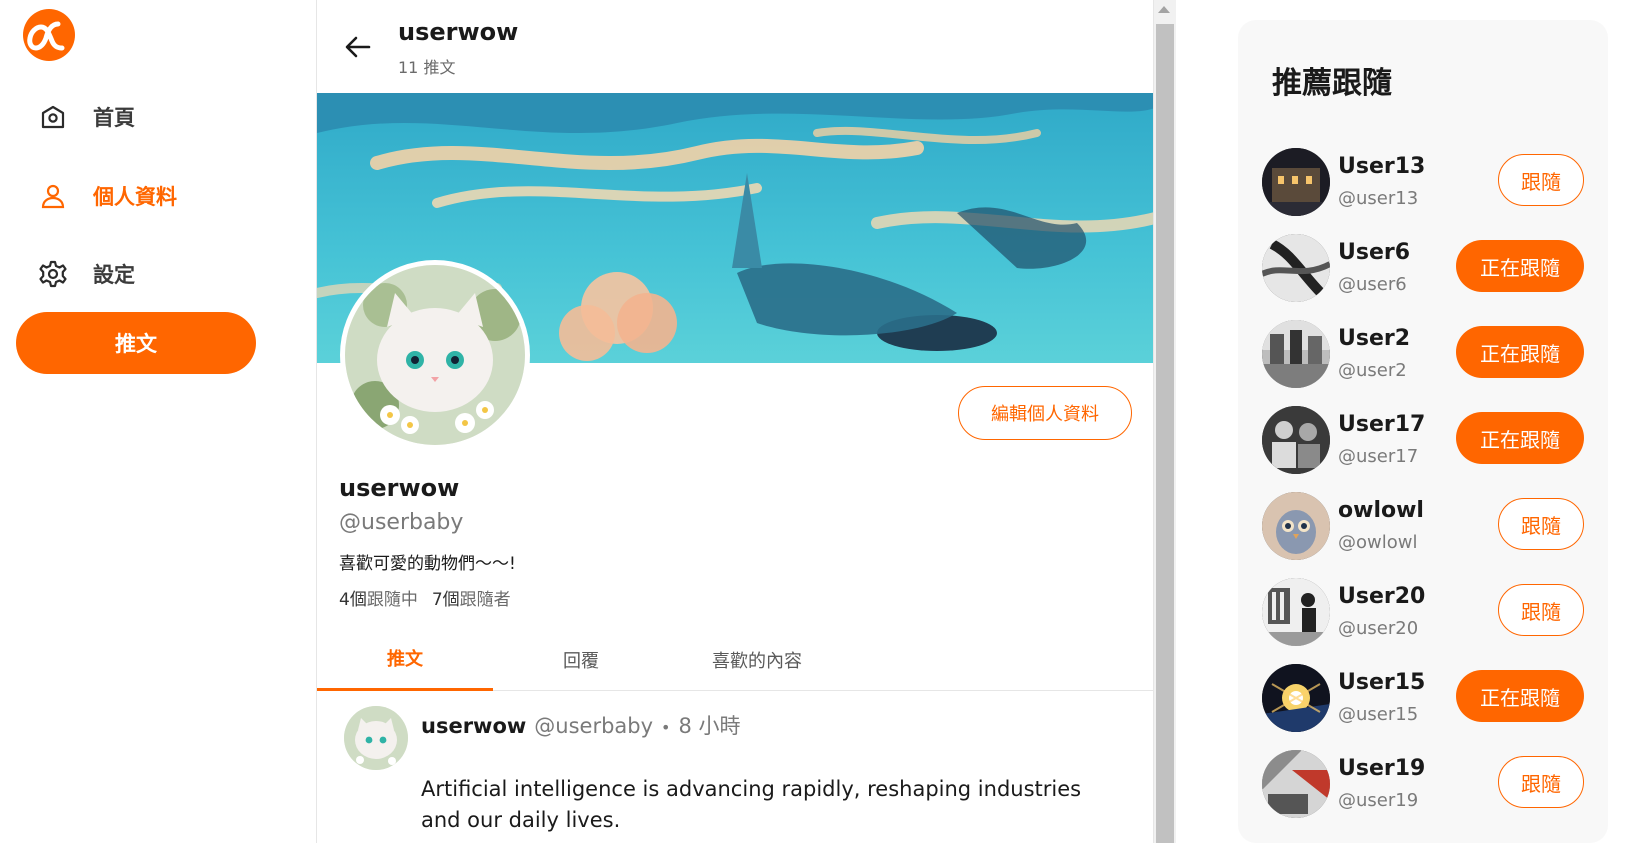 This screenshot has width=1629, height=843. Describe the element at coordinates (135, 197) in the screenshot. I see `nav-label-profile: 個人資料` at that location.